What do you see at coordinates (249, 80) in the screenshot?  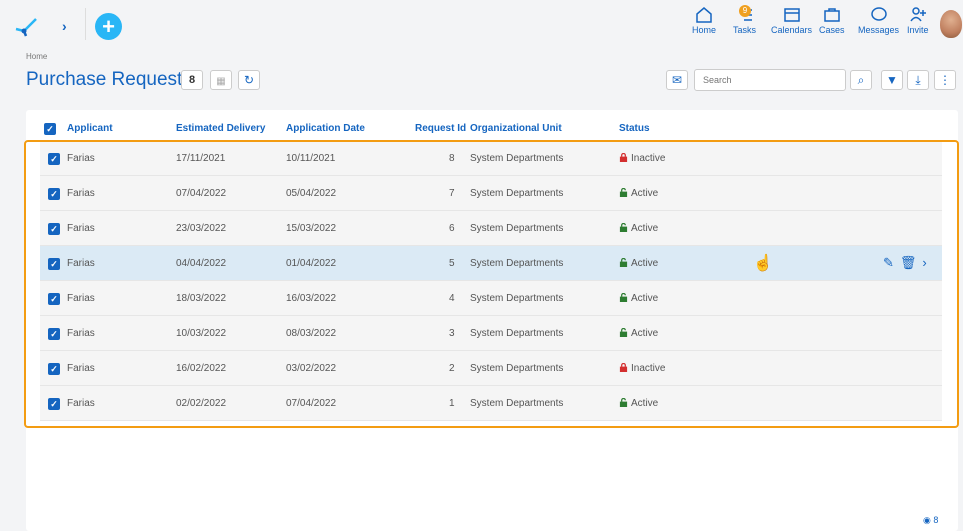 I see `refresh-button: ↻` at bounding box center [249, 80].